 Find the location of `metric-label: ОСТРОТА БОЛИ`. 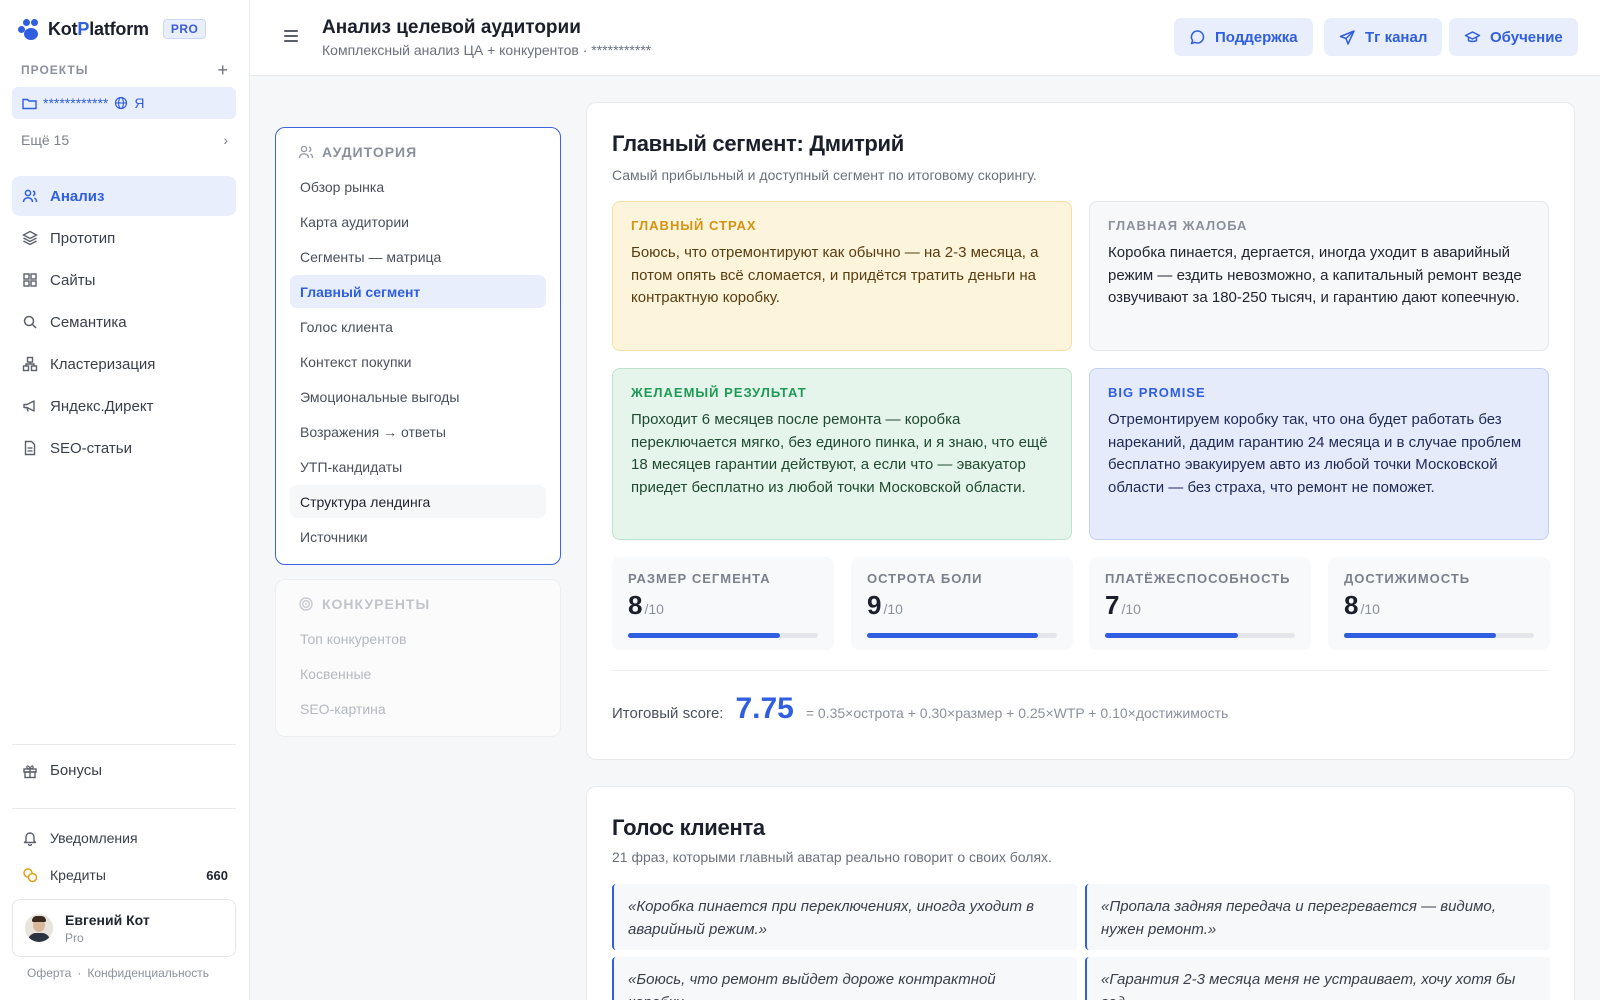

metric-label: ОСТРОТА БОЛИ is located at coordinates (925, 578).